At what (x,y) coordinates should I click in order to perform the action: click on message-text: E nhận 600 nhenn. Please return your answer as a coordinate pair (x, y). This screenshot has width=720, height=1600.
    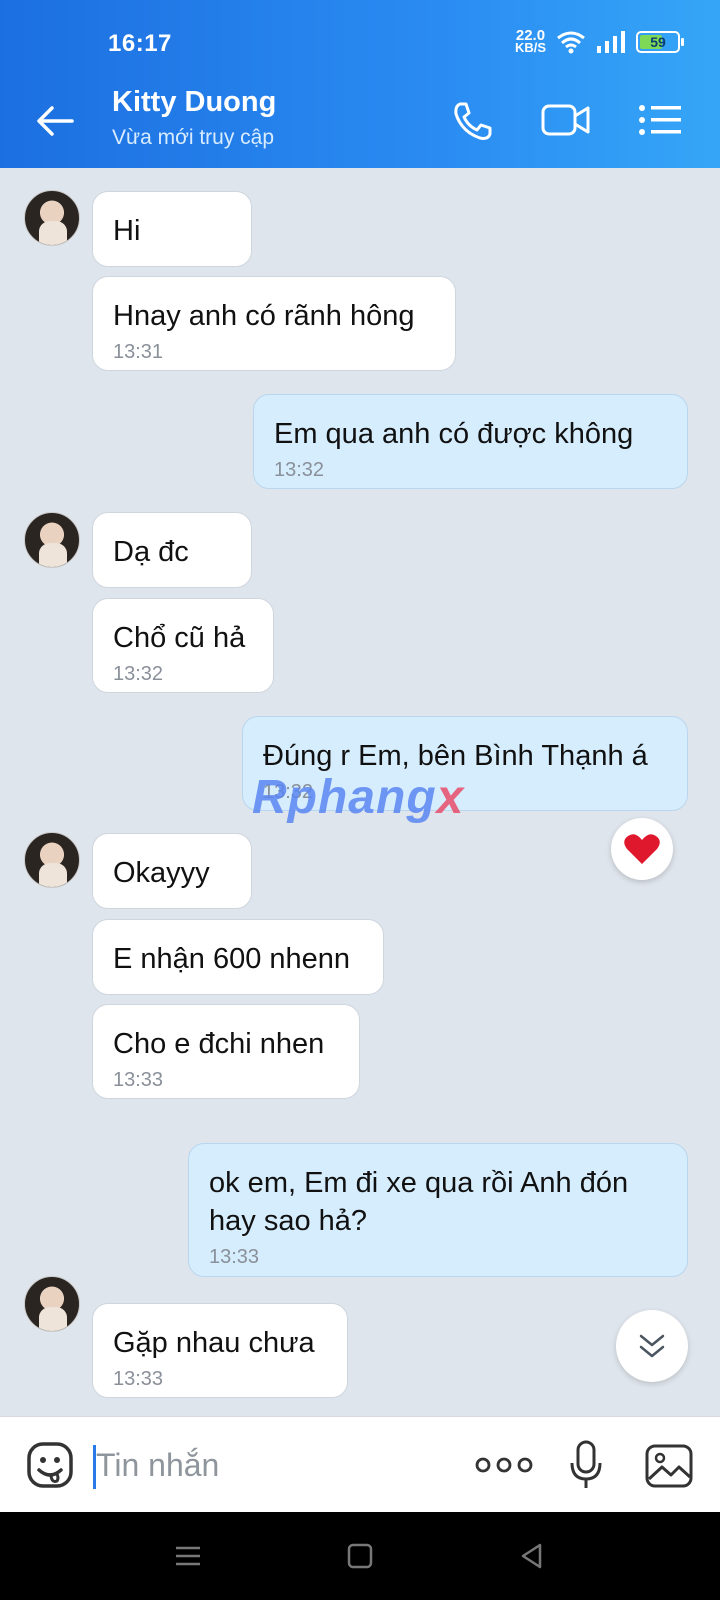
    Looking at the image, I should click on (232, 959).